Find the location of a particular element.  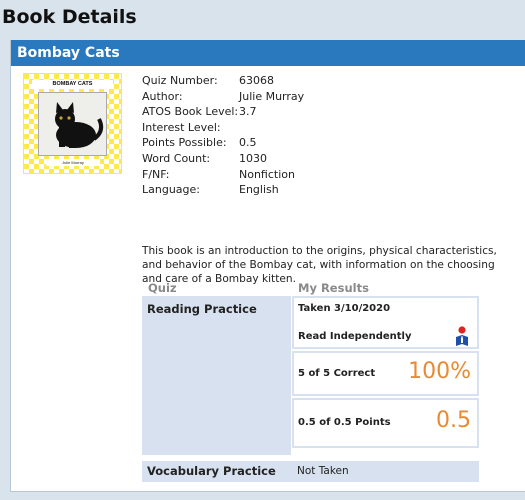

reading-correct-card: 5 of 5 Correct 100% is located at coordinates (385, 373).